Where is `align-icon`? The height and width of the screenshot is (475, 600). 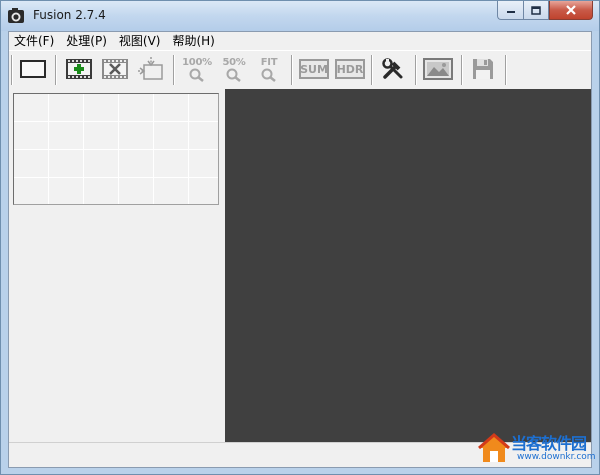 align-icon is located at coordinates (150, 68).